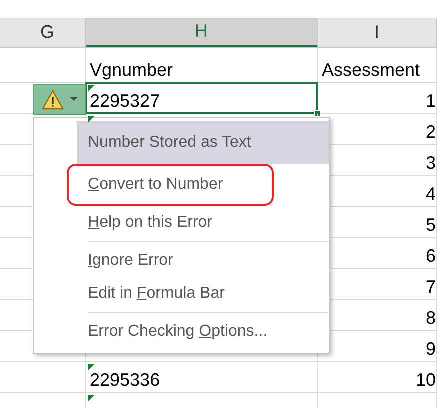  What do you see at coordinates (431, 225) in the screenshot?
I see `cell-text: 5` at bounding box center [431, 225].